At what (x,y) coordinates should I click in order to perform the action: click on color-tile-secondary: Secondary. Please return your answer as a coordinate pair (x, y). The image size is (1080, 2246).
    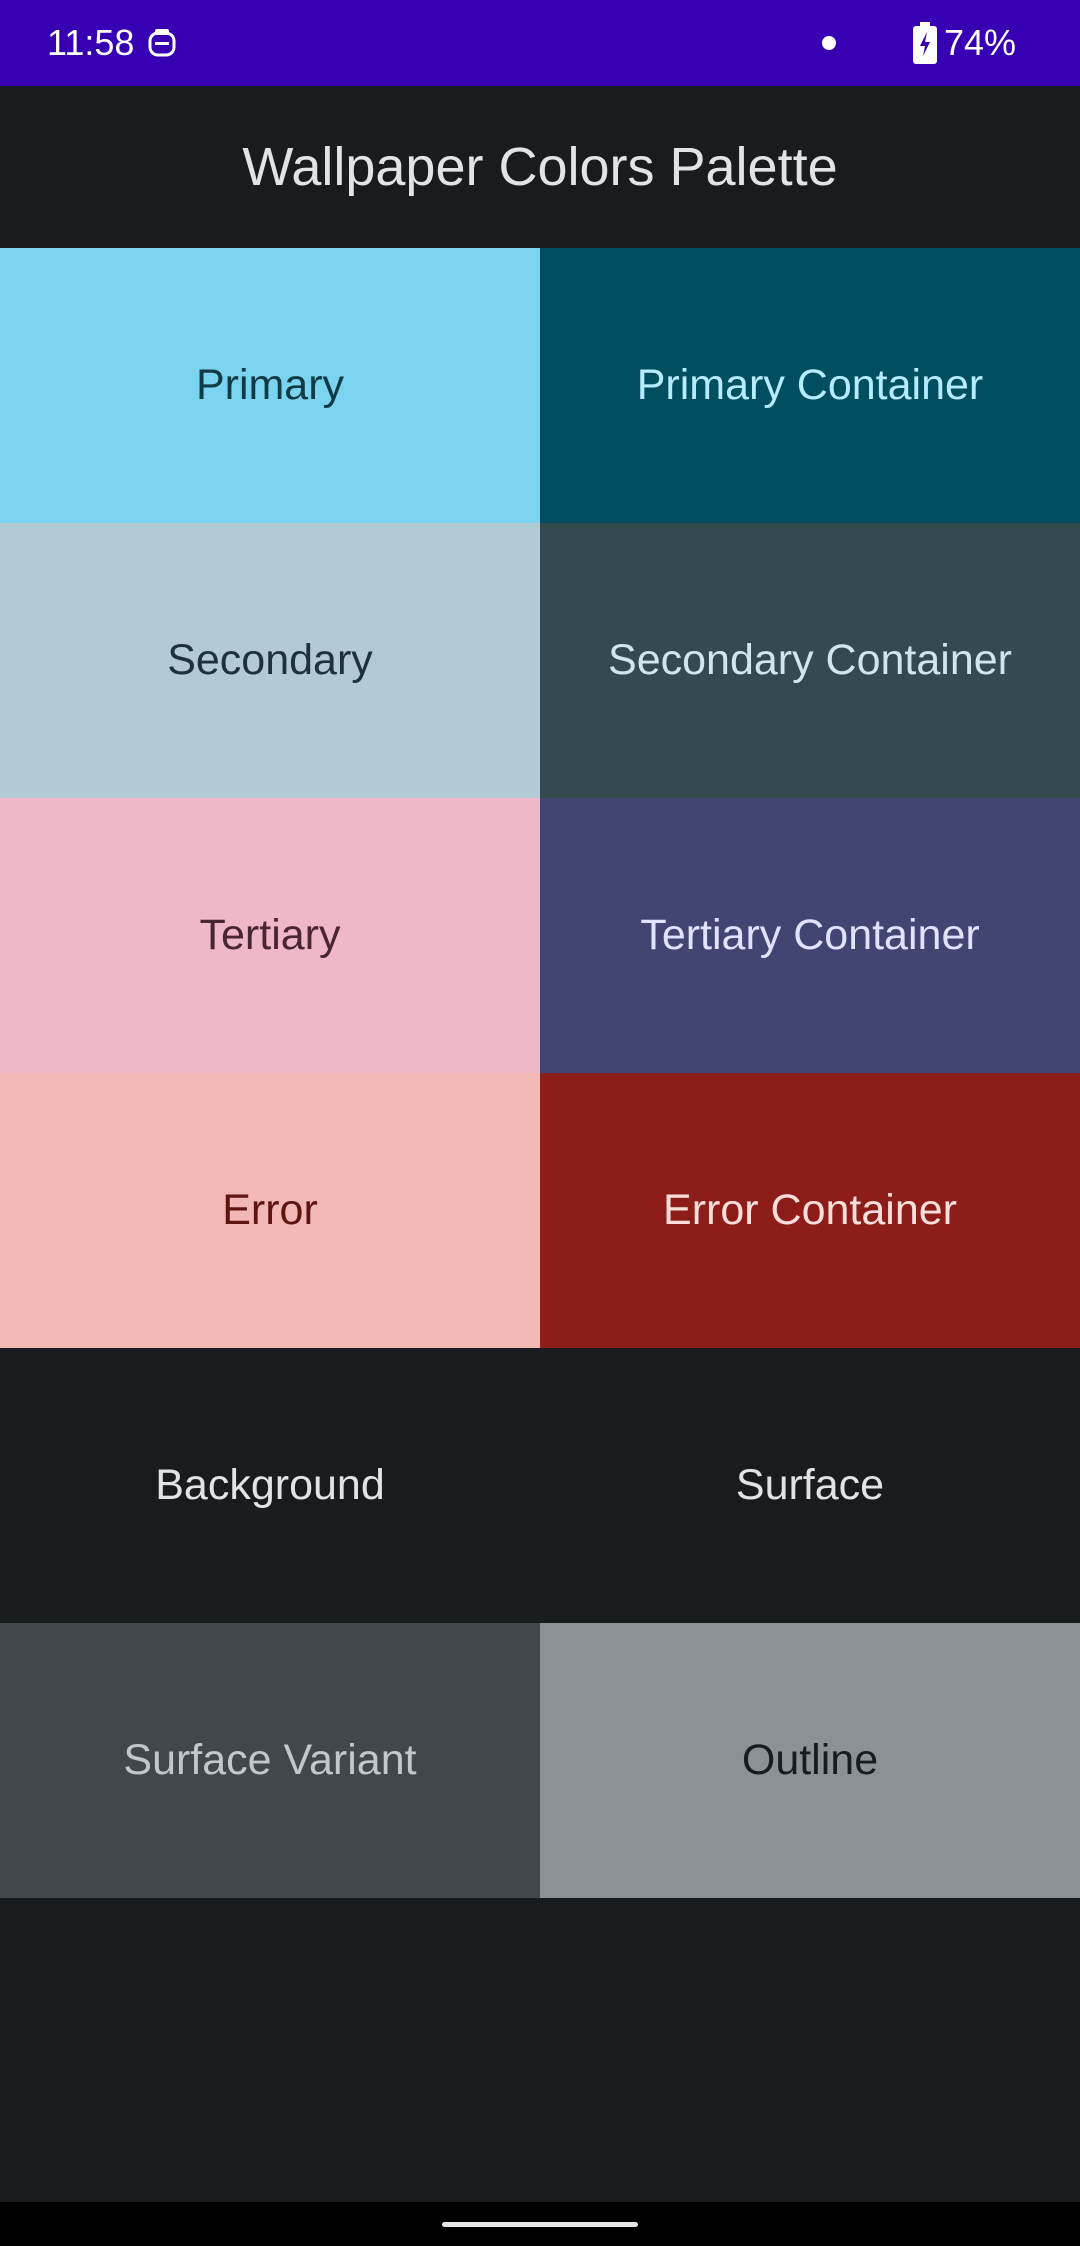
    Looking at the image, I should click on (270, 660).